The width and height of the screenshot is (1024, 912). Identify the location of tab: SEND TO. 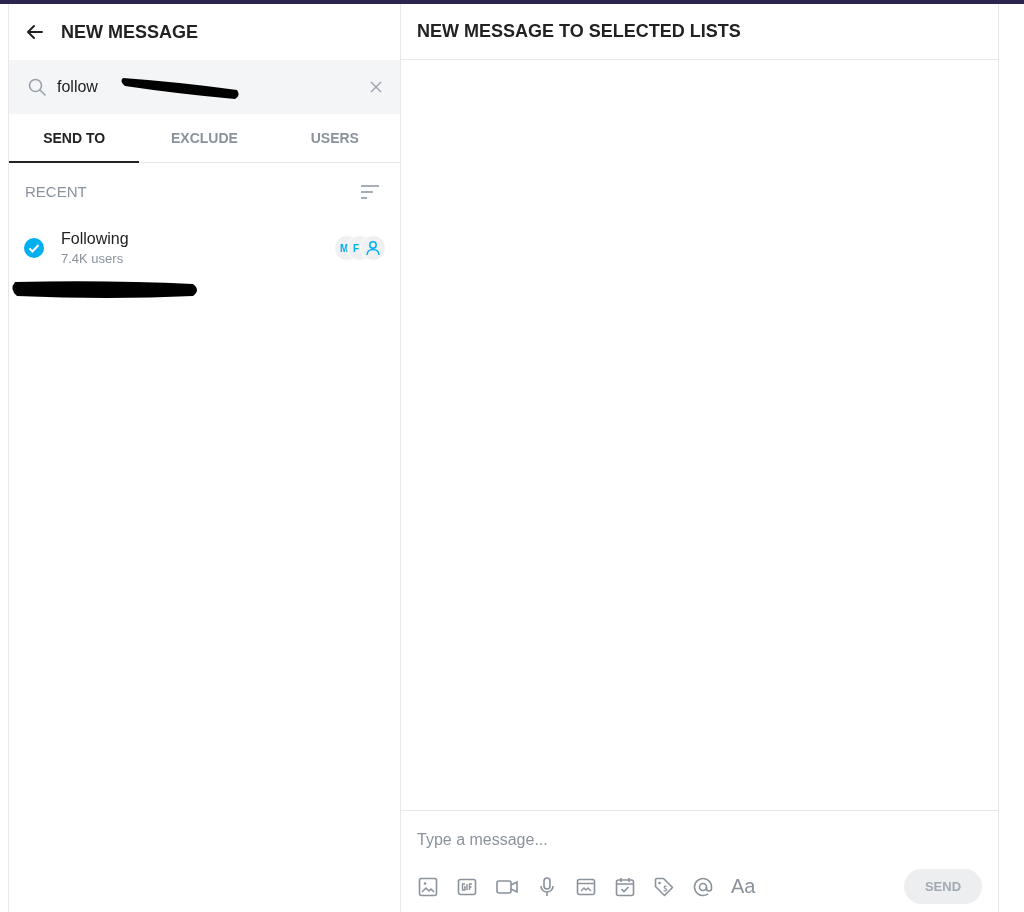
(74, 138).